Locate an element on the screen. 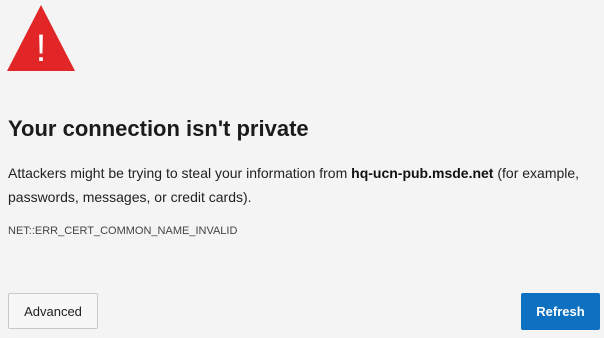  warning-exclamation-glyph: ! is located at coordinates (41, 49).